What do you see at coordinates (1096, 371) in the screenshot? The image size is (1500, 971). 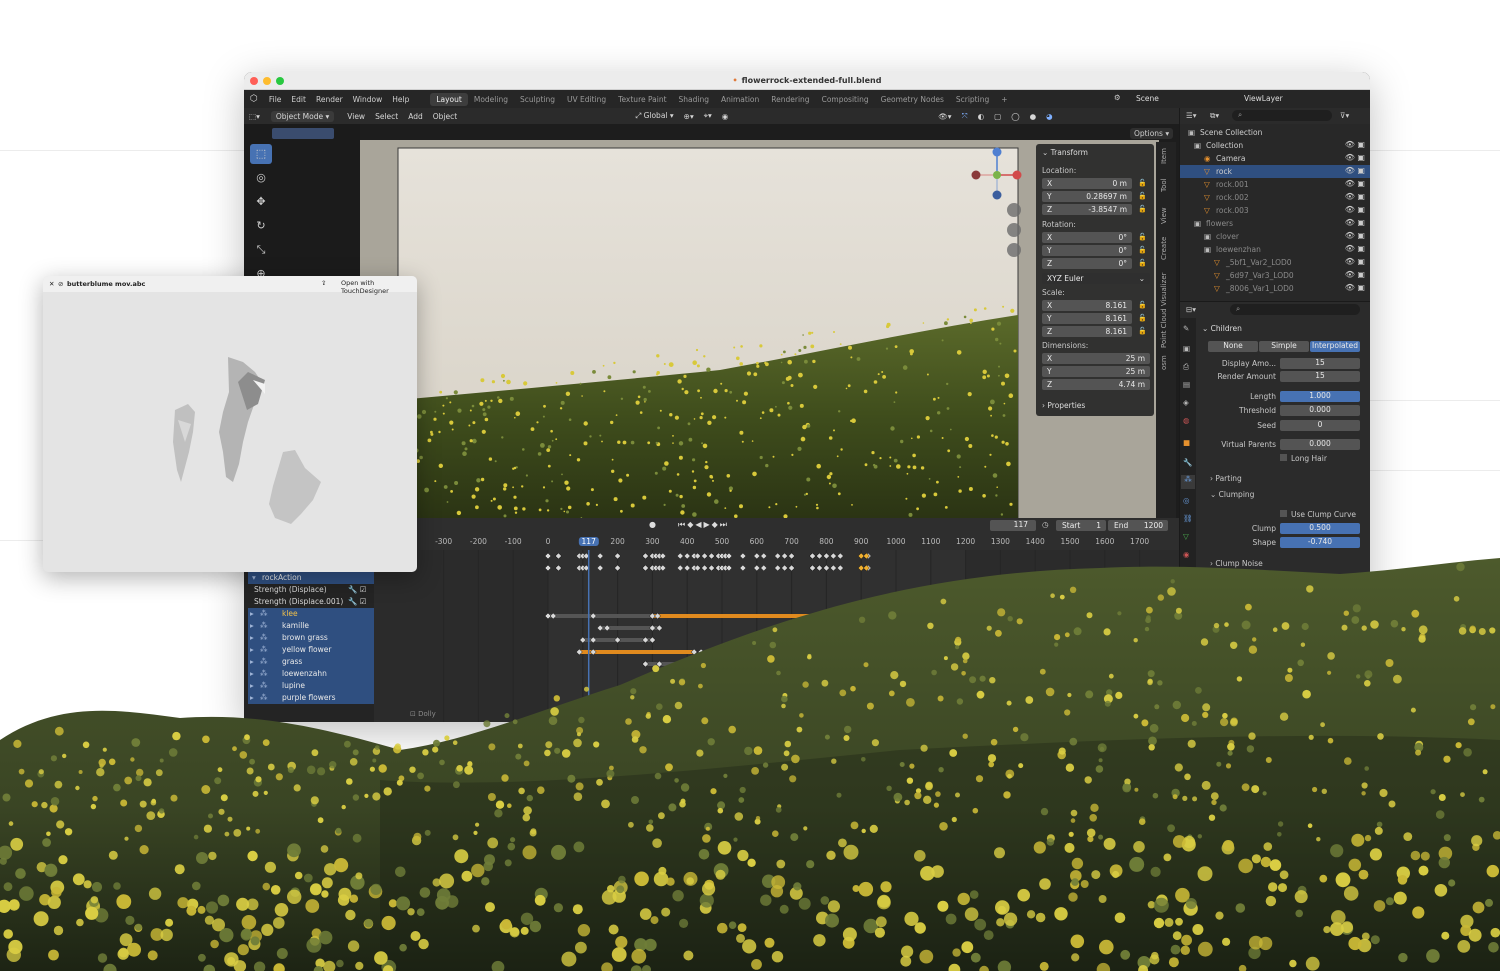 I see `dimensions-y-field: Y 25 m` at bounding box center [1096, 371].